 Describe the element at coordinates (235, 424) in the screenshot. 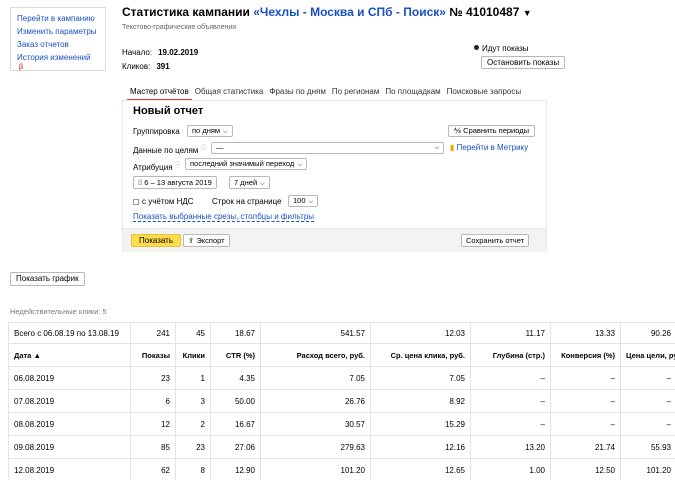

I see `table-cell: 16.67` at that location.